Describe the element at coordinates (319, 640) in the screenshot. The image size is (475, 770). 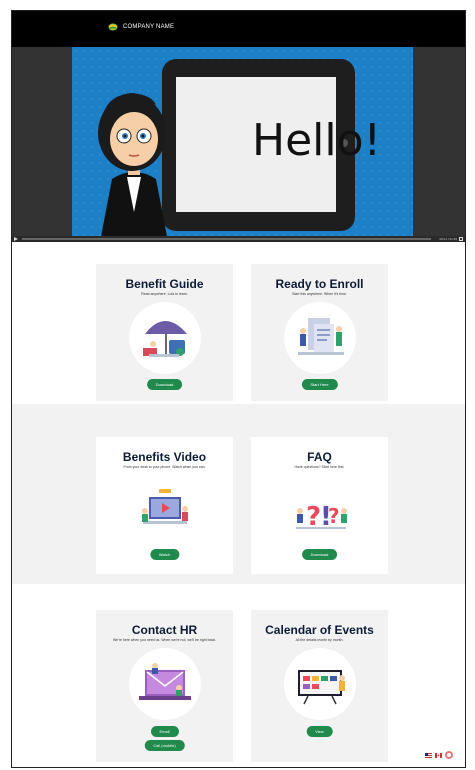
I see `card-subtitle: All the details month by month.` at that location.